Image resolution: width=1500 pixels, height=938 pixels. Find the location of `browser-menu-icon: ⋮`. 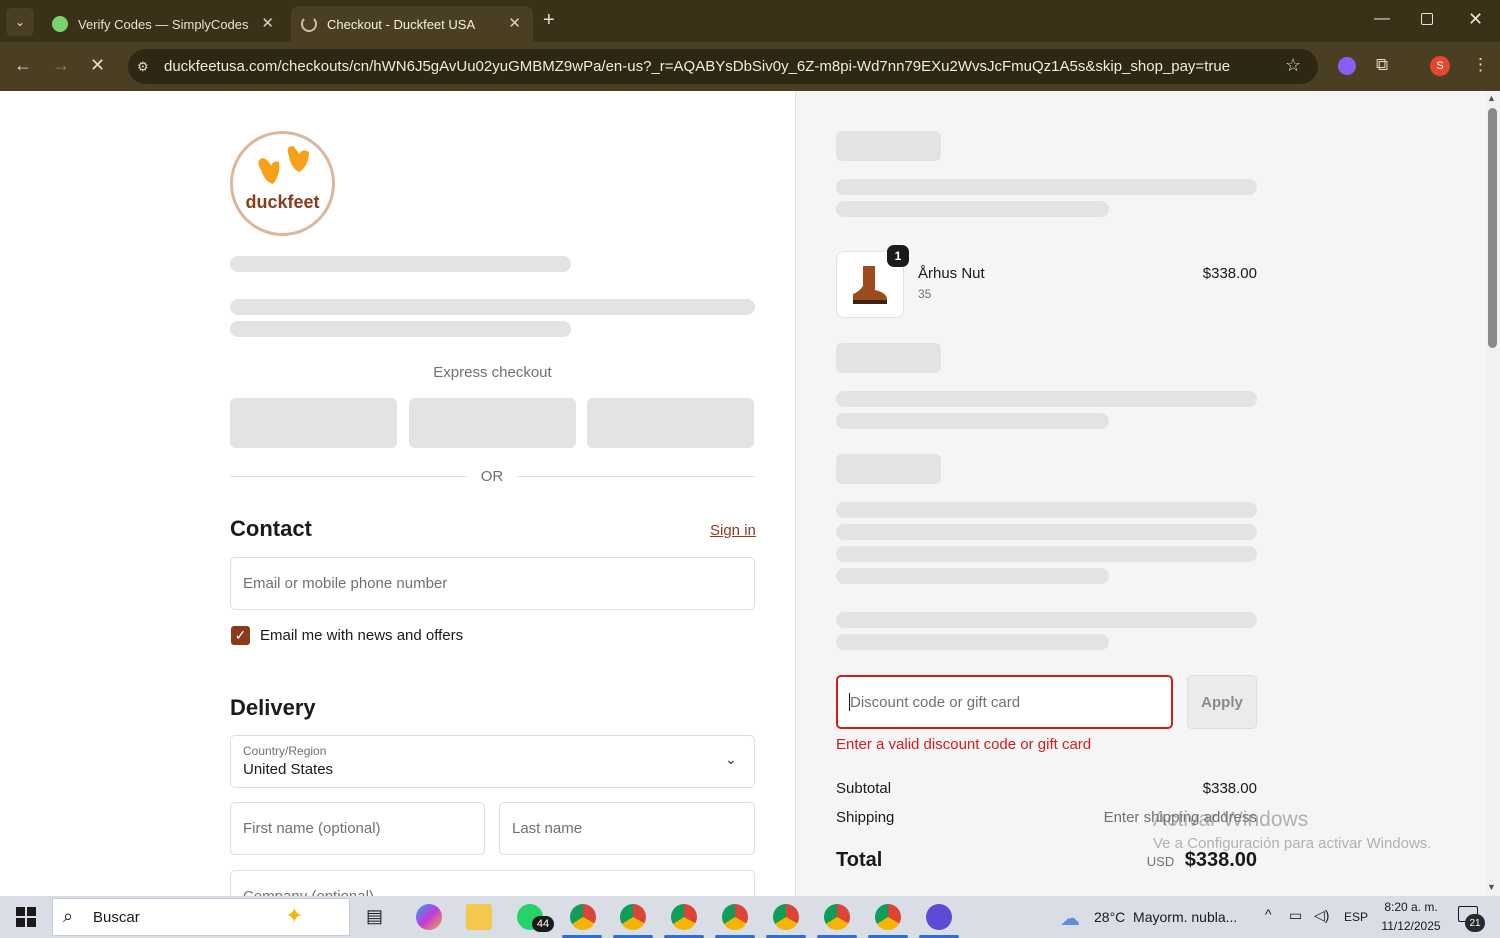

browser-menu-icon: ⋮ is located at coordinates (1480, 65).